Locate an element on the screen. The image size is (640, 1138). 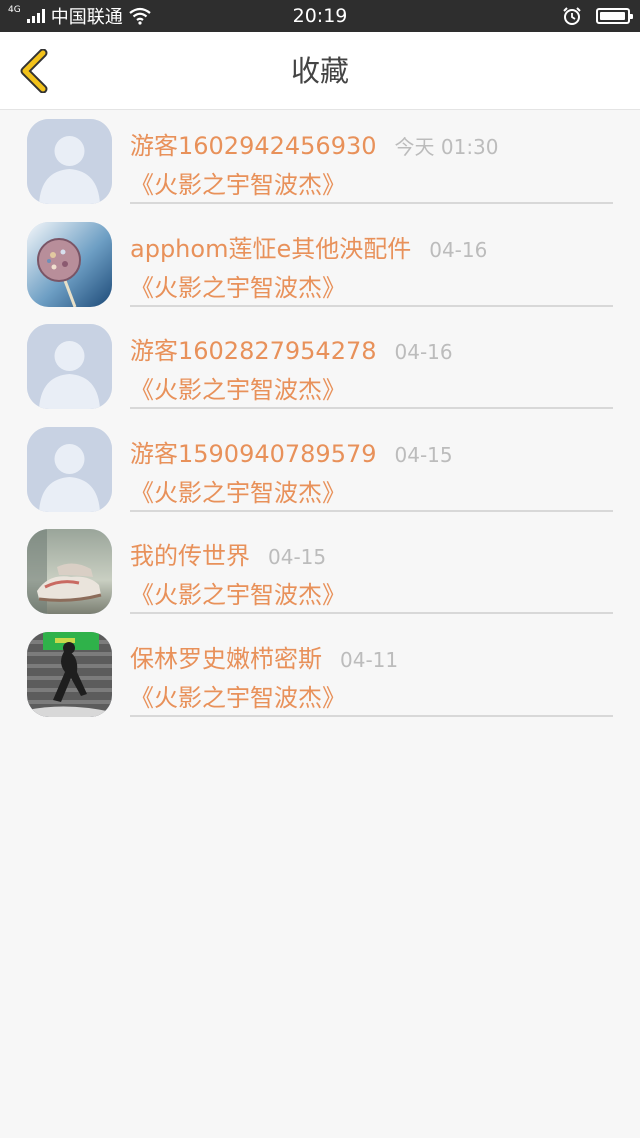
item-header: 游客1602942456930 今天 01:30 is located at coordinates (314, 143).